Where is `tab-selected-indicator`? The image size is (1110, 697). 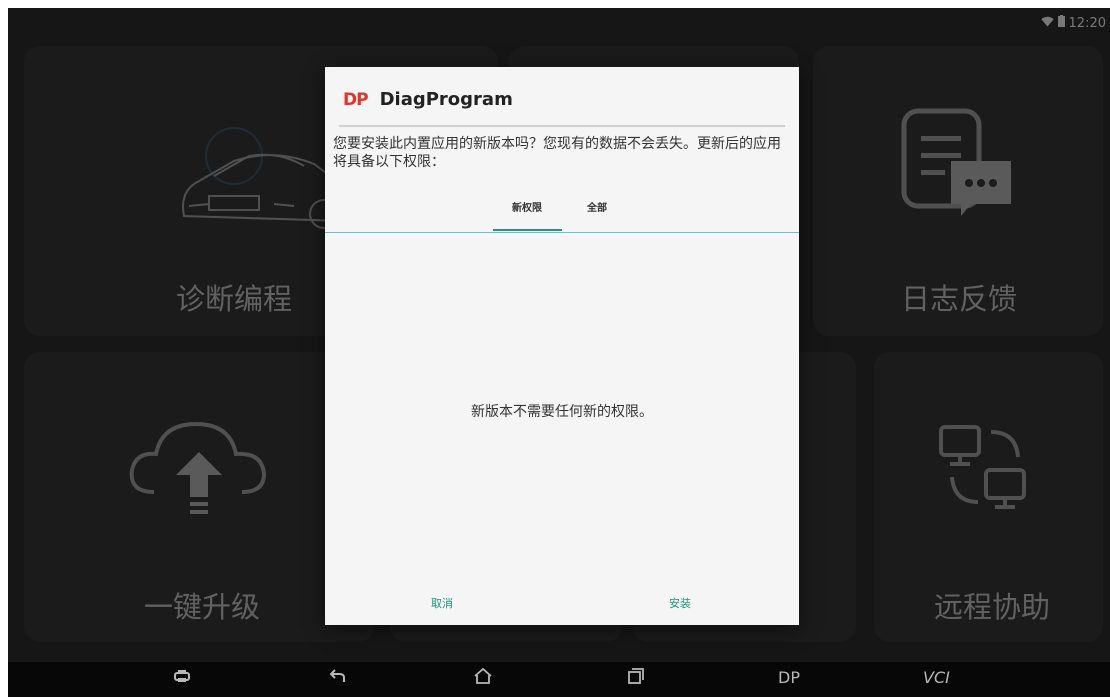
tab-selected-indicator is located at coordinates (527, 230).